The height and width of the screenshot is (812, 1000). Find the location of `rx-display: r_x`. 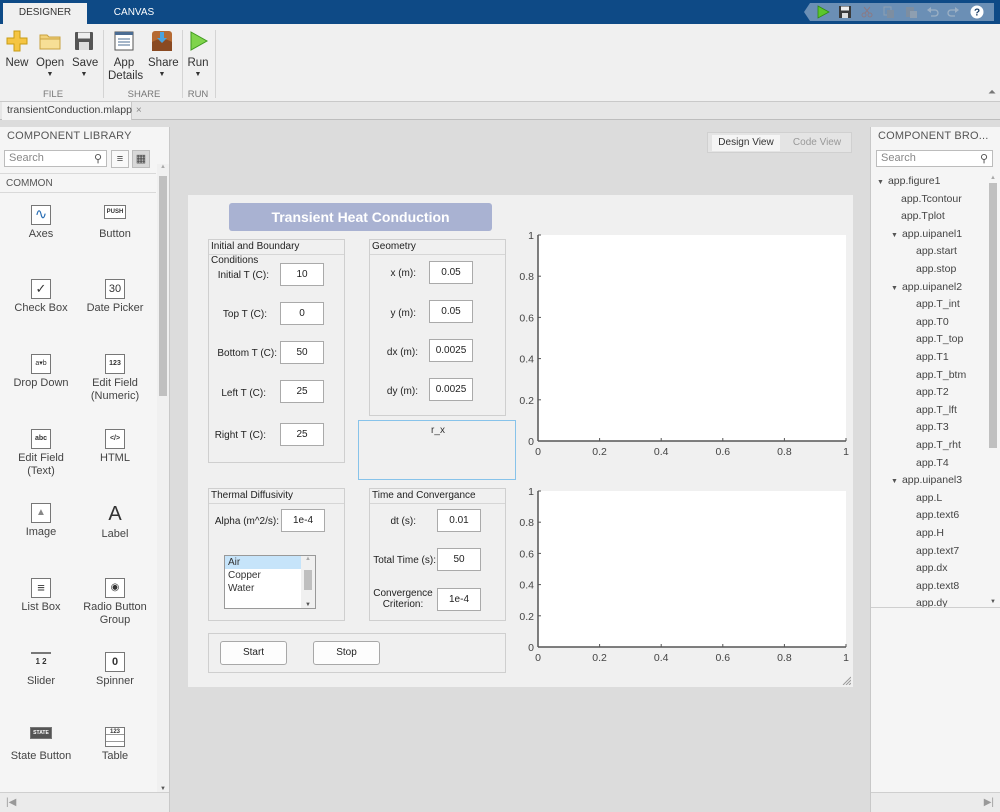

rx-display: r_x is located at coordinates (437, 450).